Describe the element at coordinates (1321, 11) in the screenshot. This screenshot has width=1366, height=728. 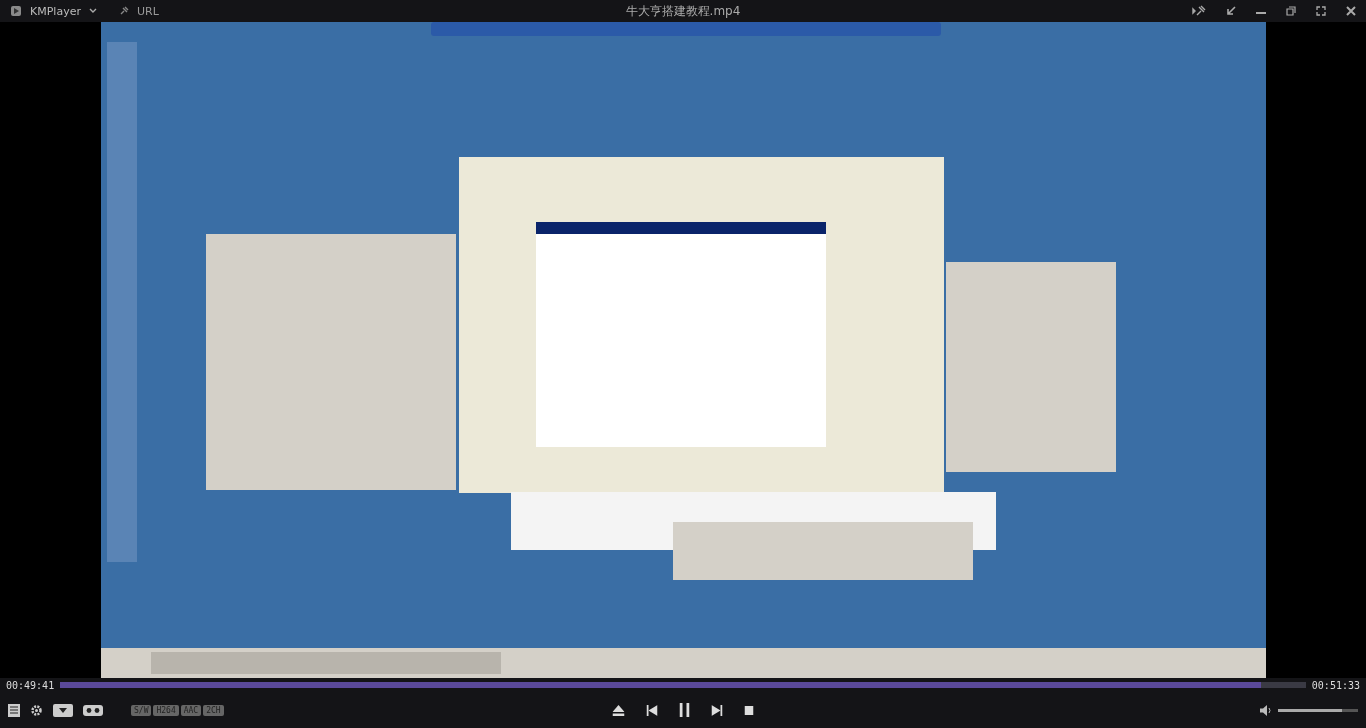
I see `fullscreen-icon` at that location.